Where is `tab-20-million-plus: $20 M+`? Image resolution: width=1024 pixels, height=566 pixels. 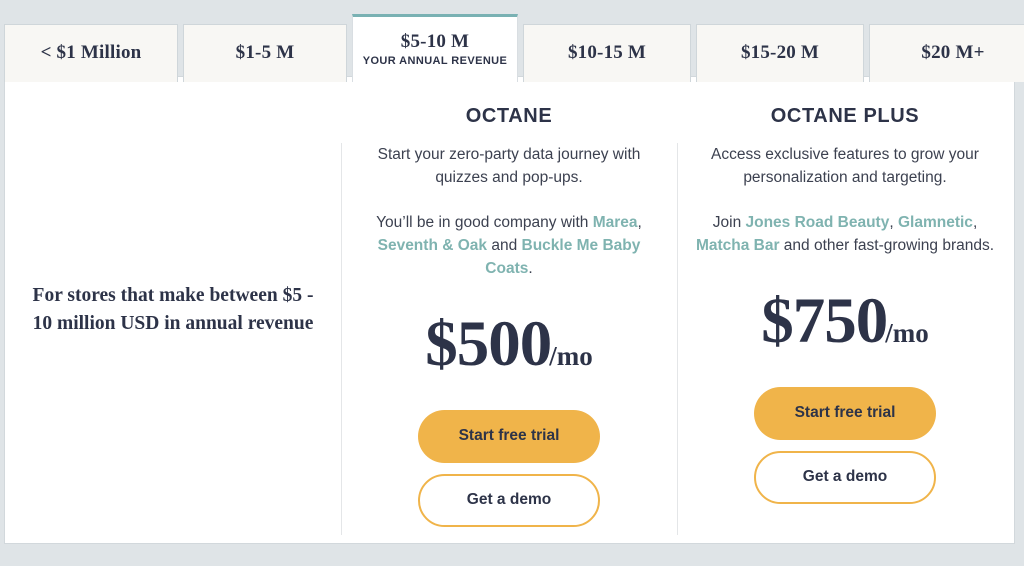
tab-20-million-plus: $20 M+ is located at coordinates (946, 53).